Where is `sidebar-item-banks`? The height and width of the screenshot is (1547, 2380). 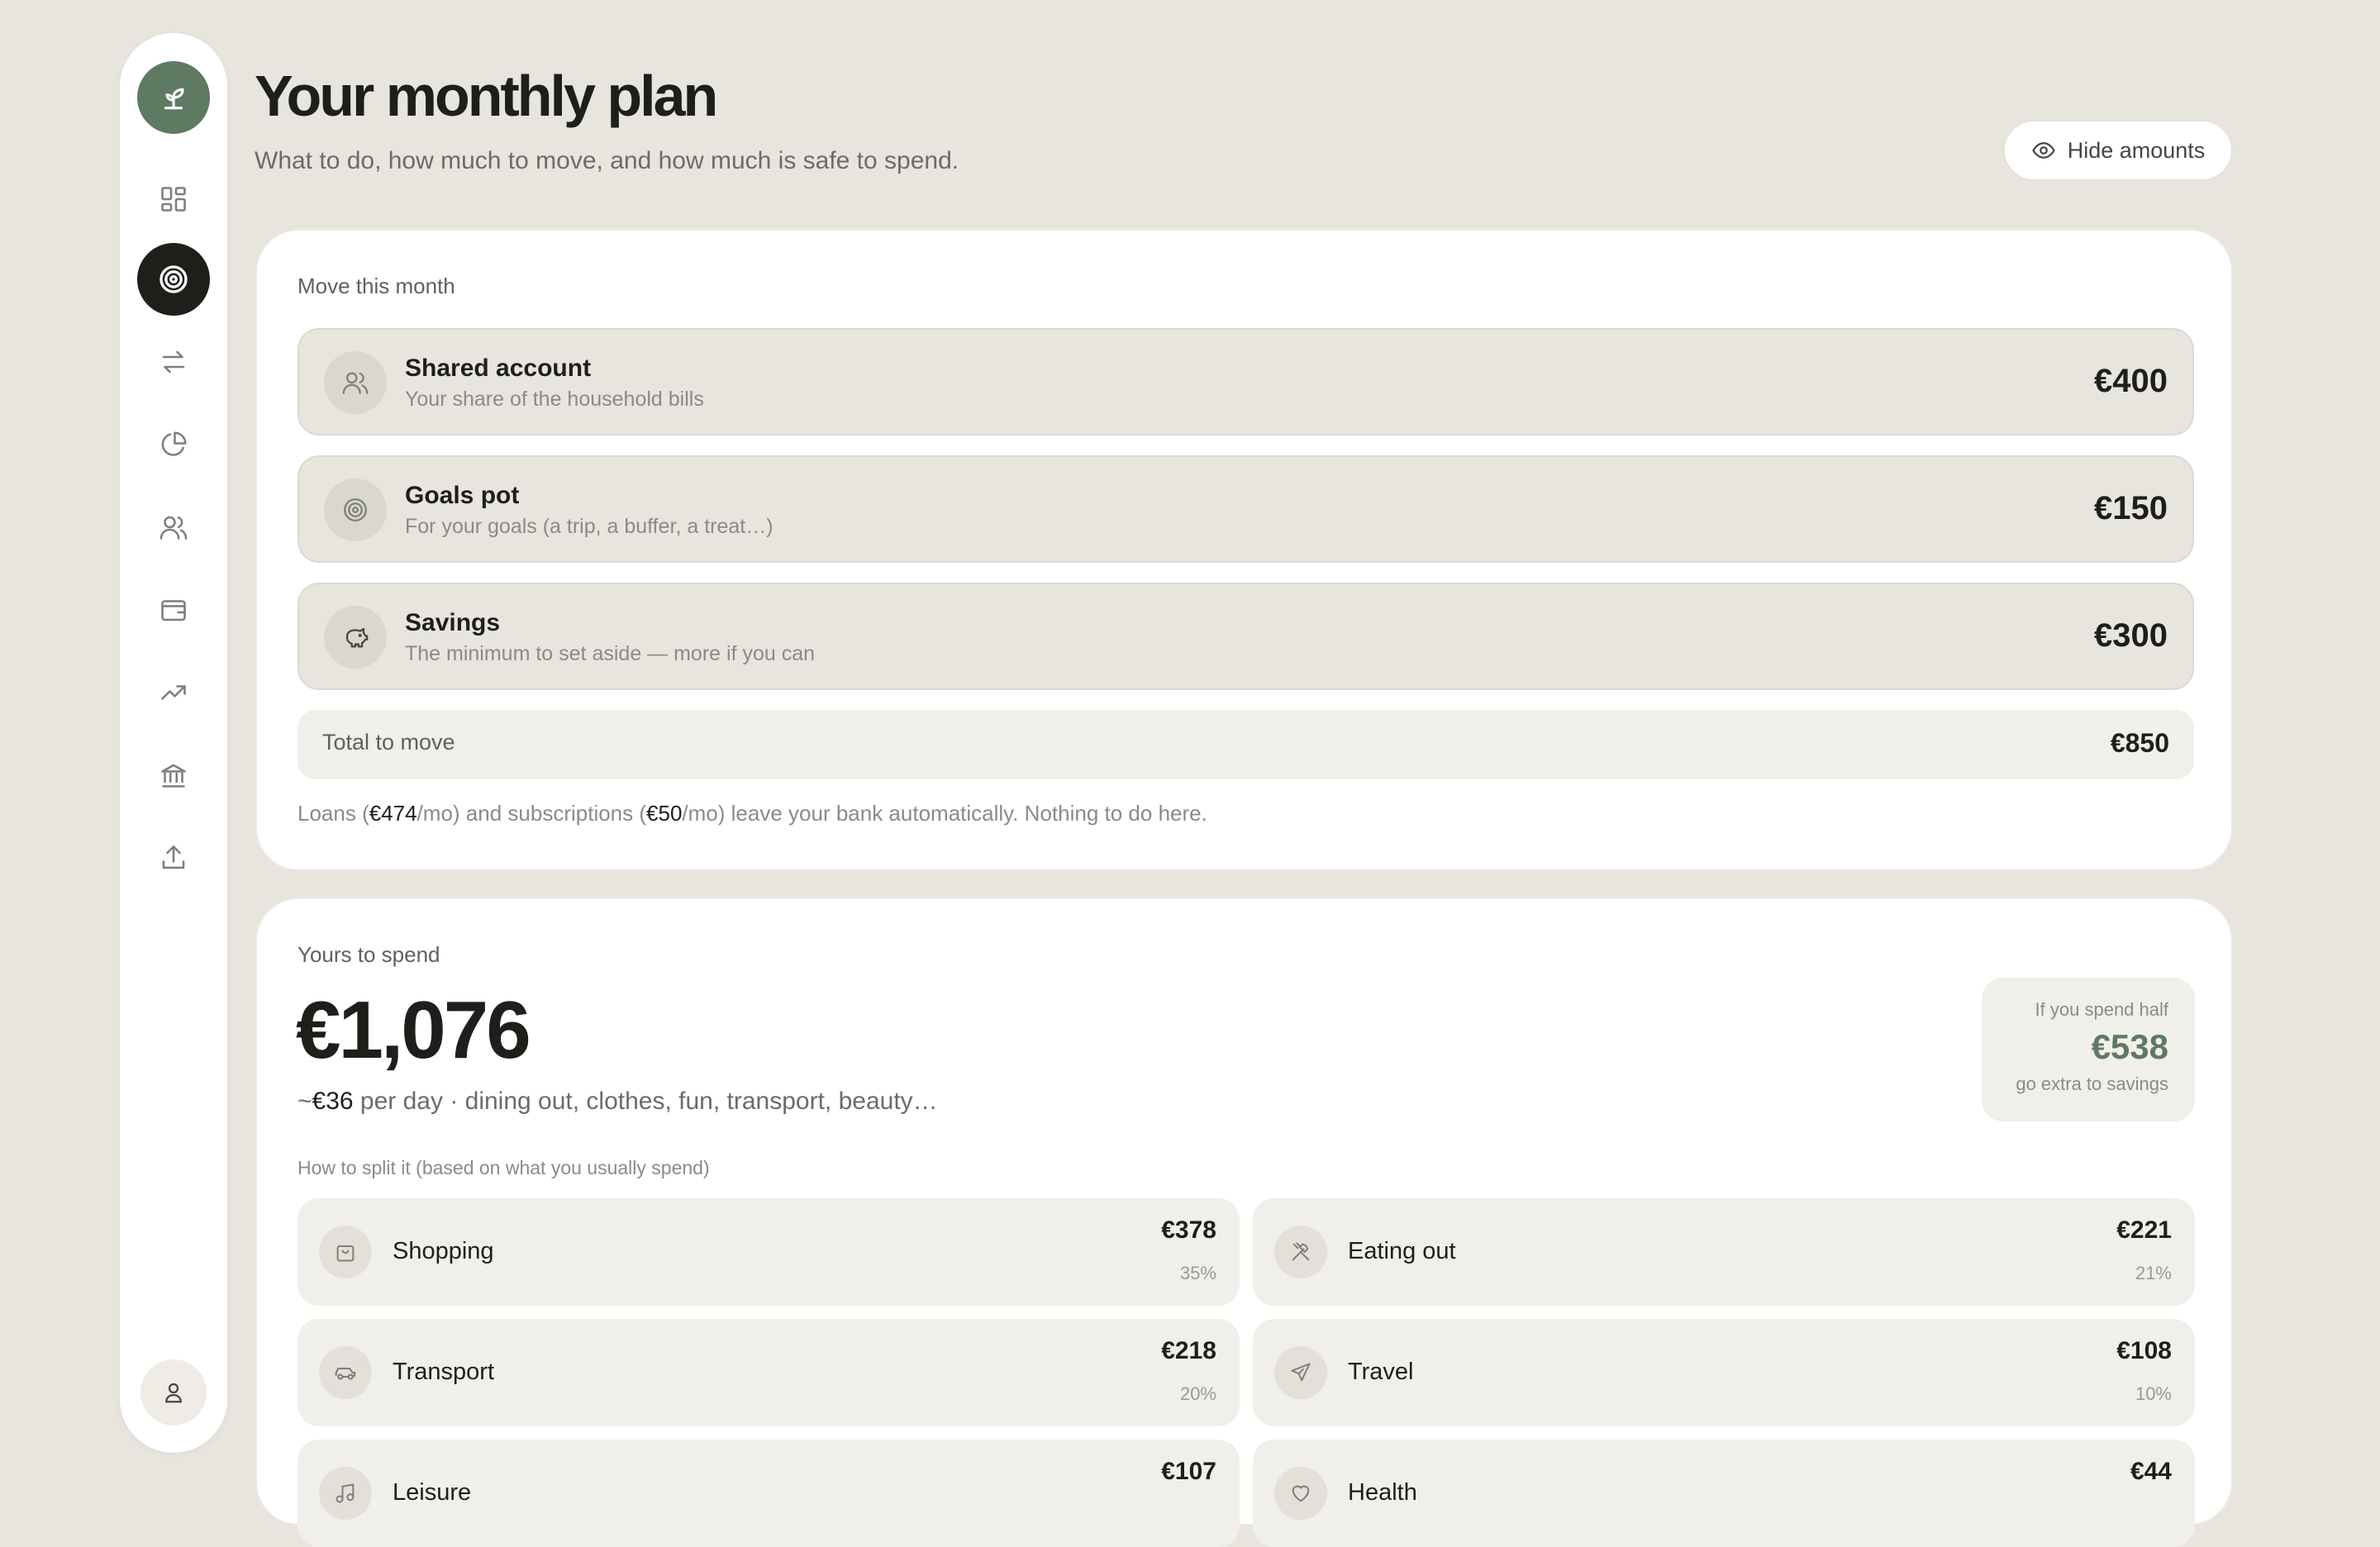 sidebar-item-banks is located at coordinates (173, 775).